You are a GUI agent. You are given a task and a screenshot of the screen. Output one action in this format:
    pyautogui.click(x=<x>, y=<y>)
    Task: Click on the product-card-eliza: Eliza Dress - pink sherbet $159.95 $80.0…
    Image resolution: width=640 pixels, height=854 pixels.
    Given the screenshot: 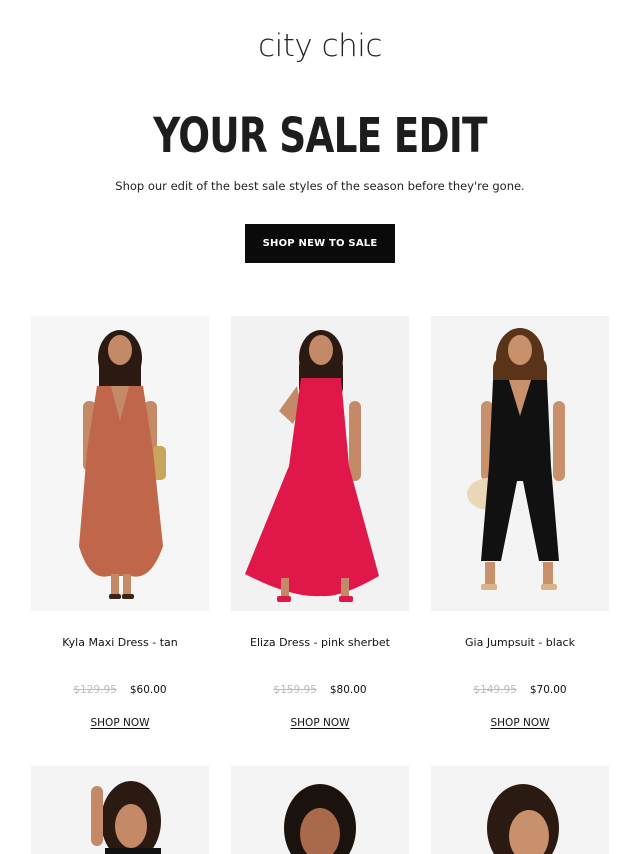 What is the action you would take?
    pyautogui.click(x=320, y=522)
    